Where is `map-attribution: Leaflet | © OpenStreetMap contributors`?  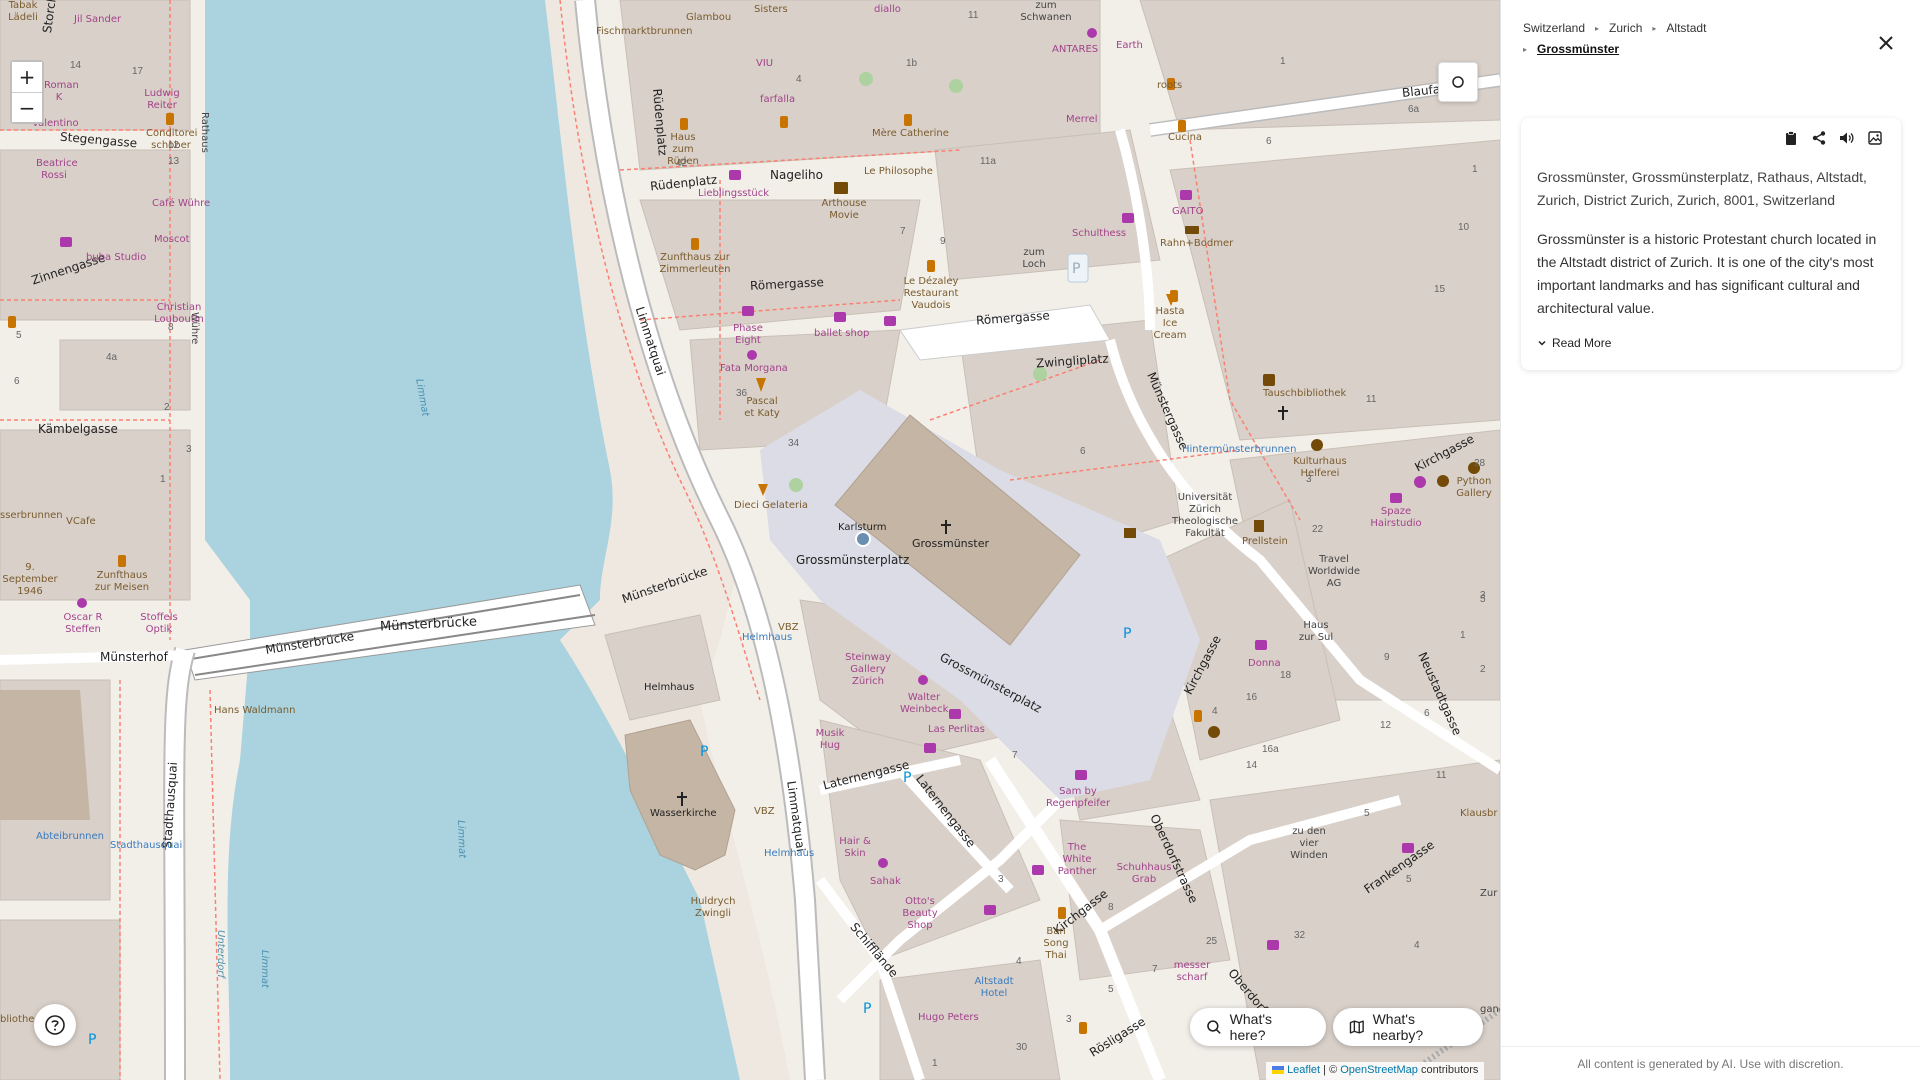 map-attribution: Leaflet | © OpenStreetMap contributors is located at coordinates (1375, 1071).